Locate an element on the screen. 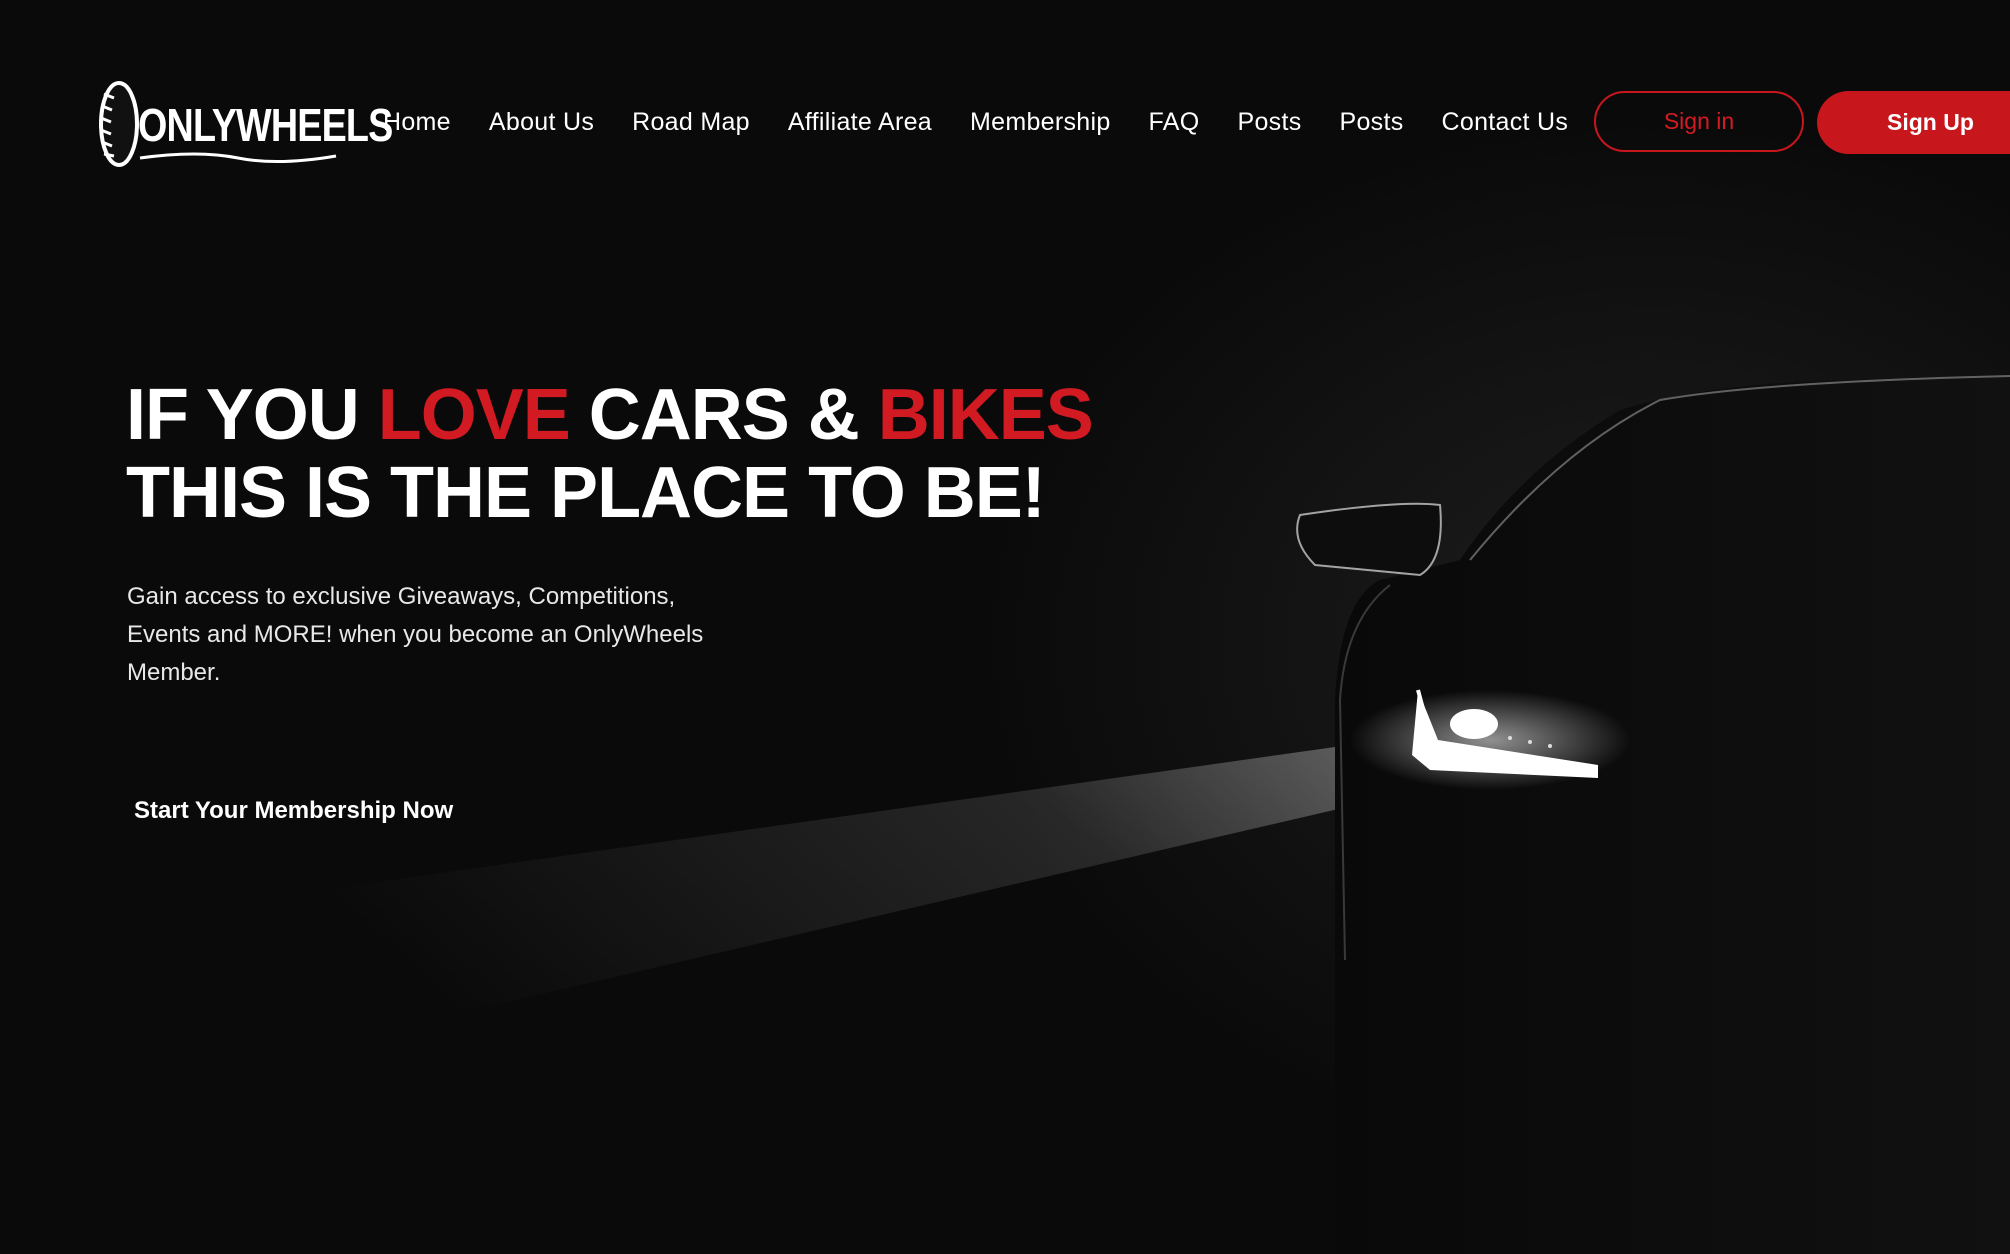  nav-posts: Posts is located at coordinates (1269, 122).